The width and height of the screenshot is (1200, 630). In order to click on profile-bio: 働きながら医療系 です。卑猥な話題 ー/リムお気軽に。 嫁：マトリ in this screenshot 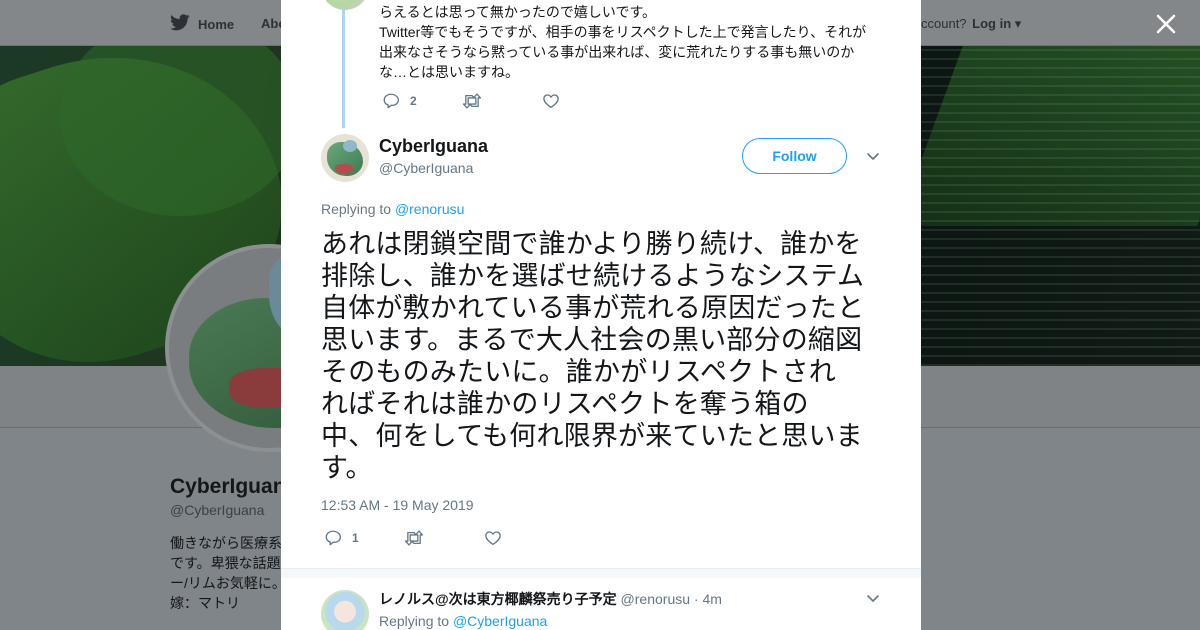, I will do `click(230, 573)`.